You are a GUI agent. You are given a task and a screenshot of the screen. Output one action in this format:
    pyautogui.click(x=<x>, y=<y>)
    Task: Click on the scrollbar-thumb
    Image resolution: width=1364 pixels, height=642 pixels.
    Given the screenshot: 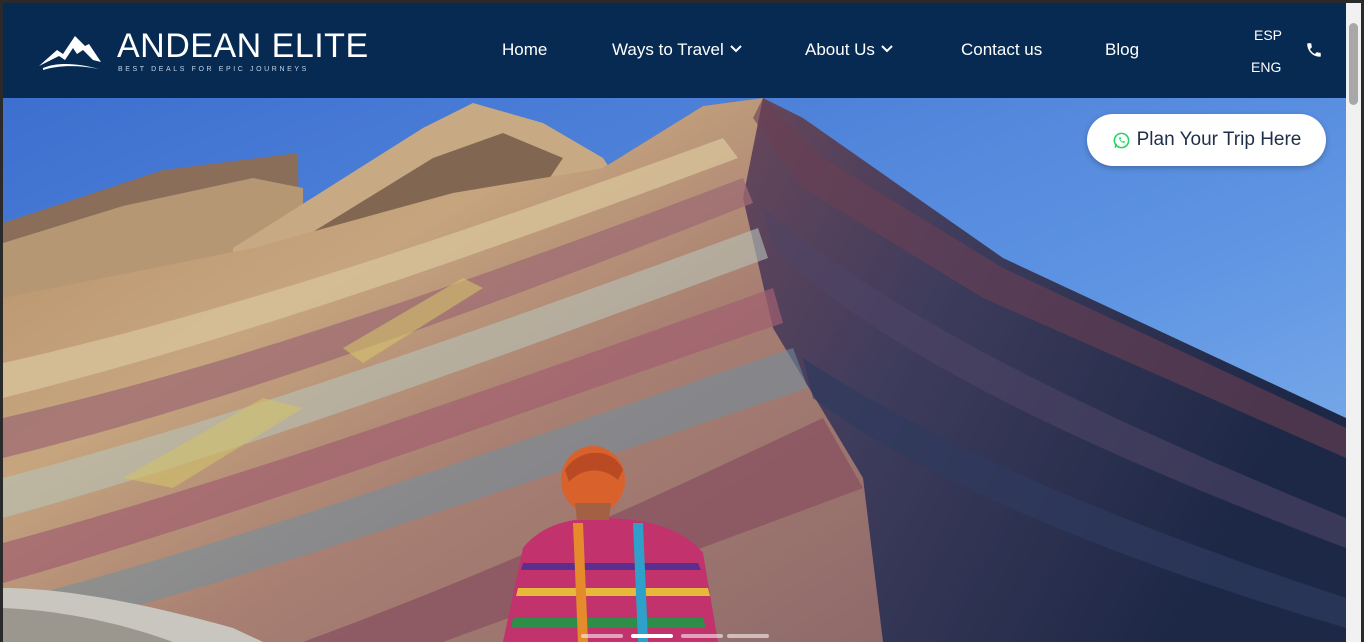 What is the action you would take?
    pyautogui.click(x=1353, y=64)
    